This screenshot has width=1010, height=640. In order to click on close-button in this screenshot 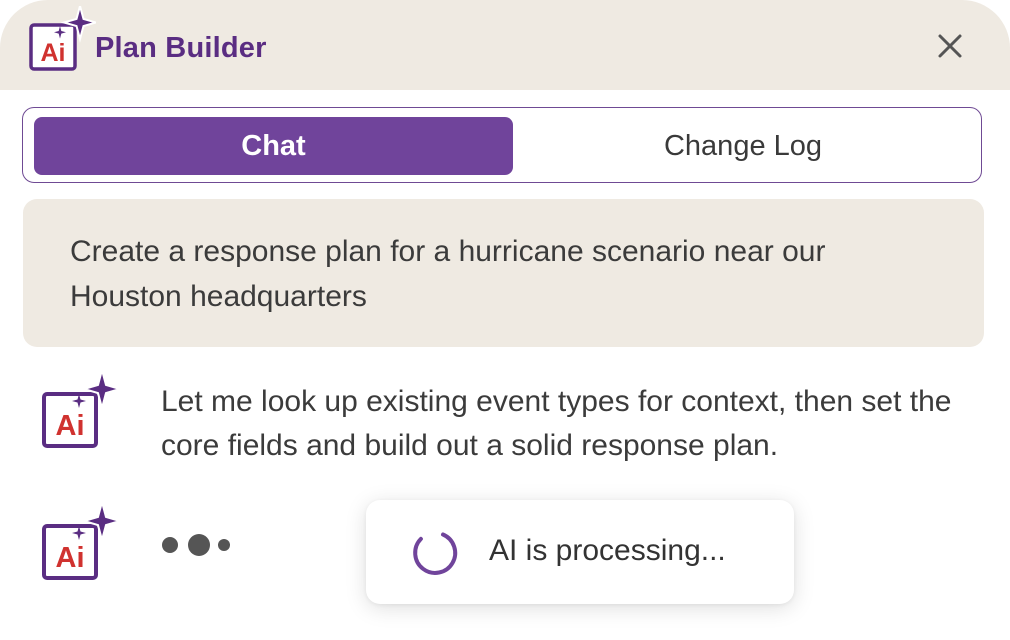, I will do `click(950, 46)`.